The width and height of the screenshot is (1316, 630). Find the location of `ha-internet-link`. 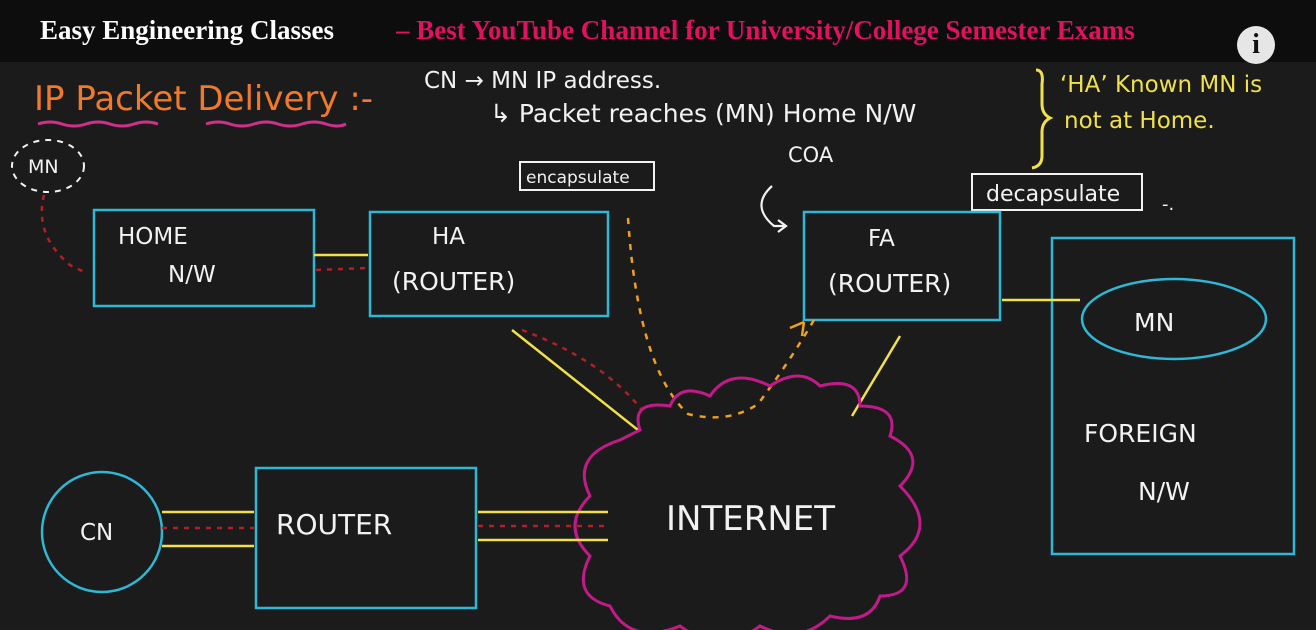

ha-internet-link is located at coordinates (575, 380).